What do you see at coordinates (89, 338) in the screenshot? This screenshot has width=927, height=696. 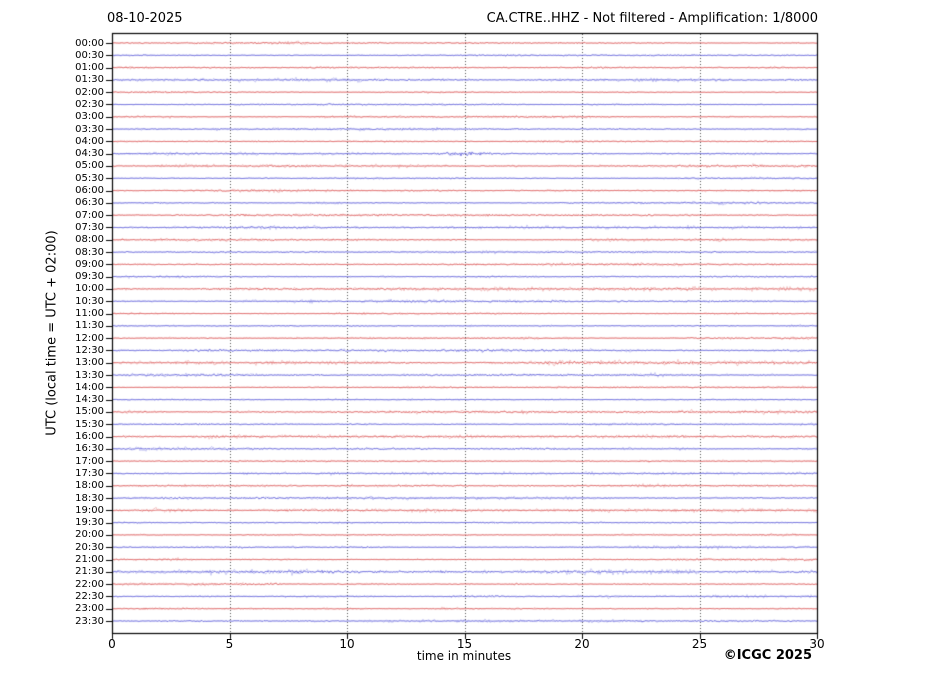 I see `y-tick-label: 12:00` at bounding box center [89, 338].